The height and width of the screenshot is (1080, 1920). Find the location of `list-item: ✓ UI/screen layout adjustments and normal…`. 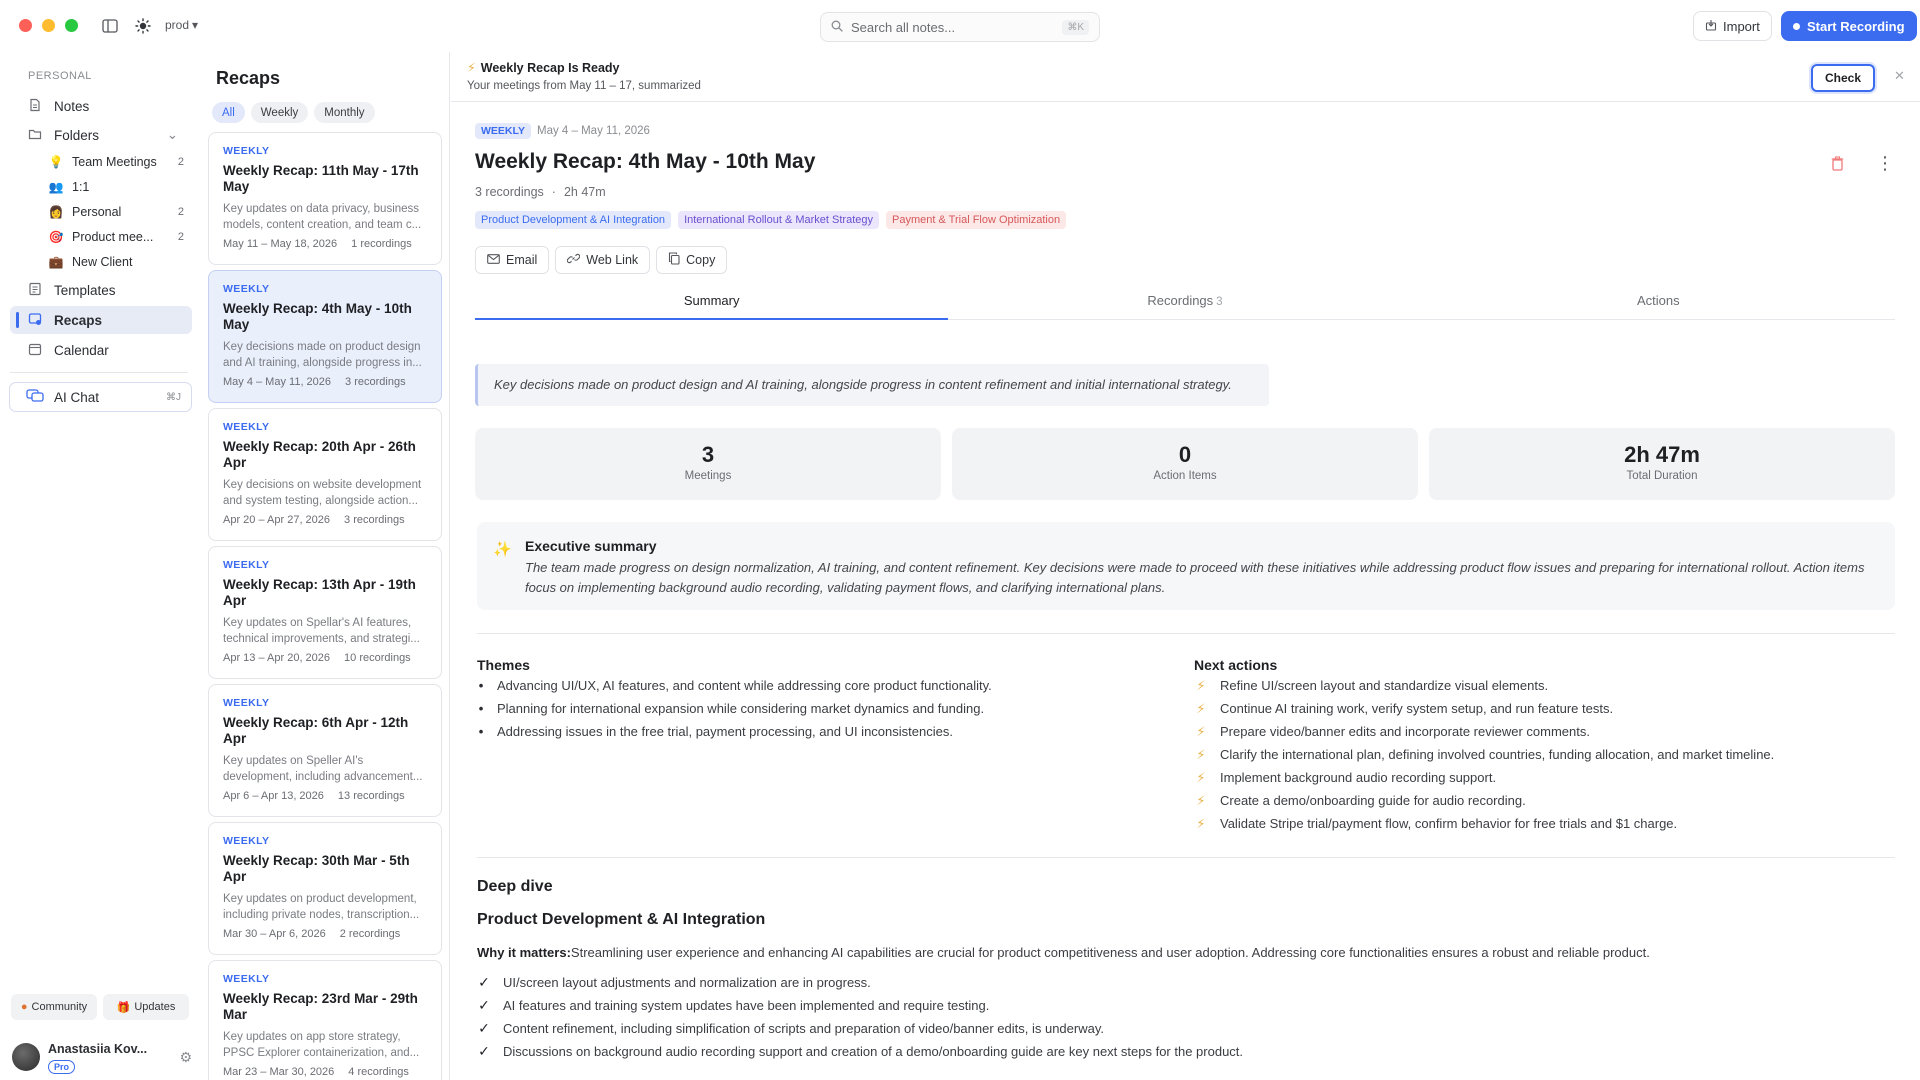

list-item: ✓ UI/screen layout adjustments and normal… is located at coordinates (860, 982).